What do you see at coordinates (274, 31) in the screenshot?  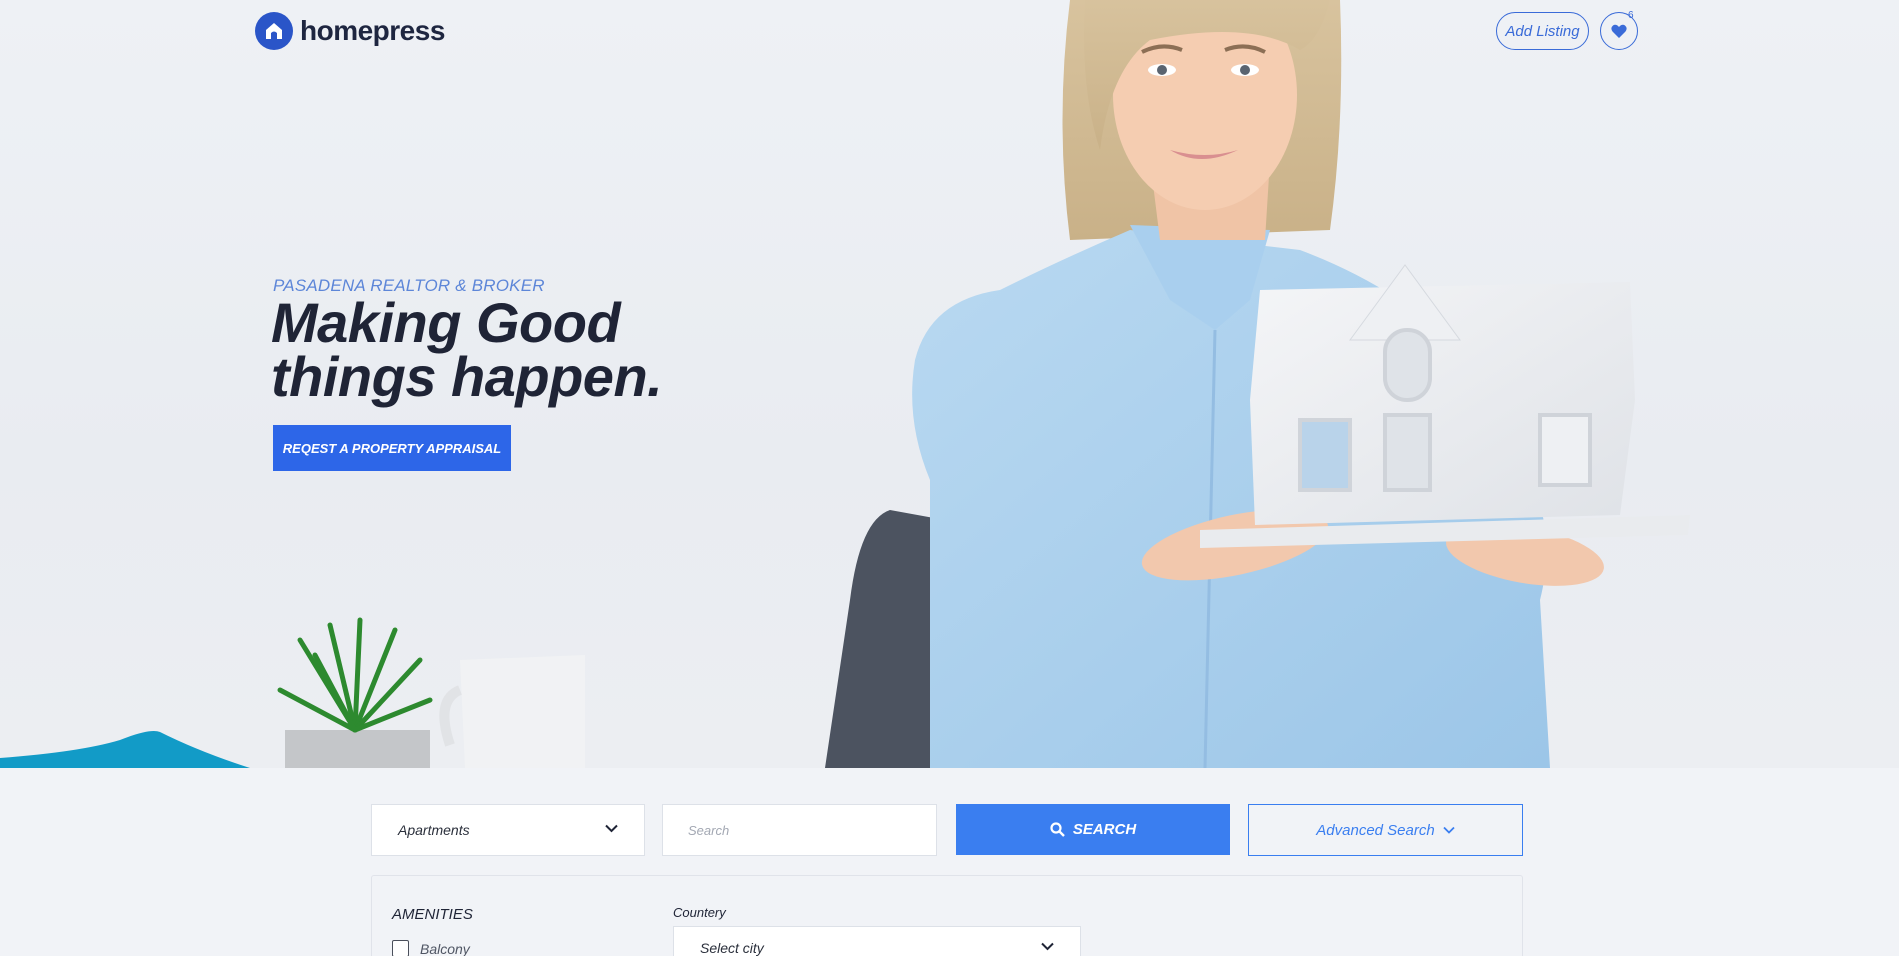 I see `house-icon` at bounding box center [274, 31].